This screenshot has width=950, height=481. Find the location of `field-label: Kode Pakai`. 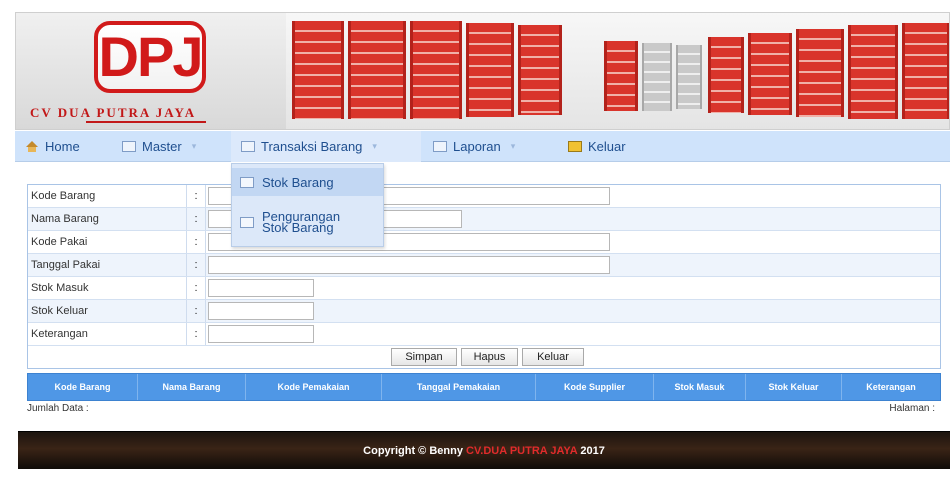

field-label: Kode Pakai is located at coordinates (59, 242).